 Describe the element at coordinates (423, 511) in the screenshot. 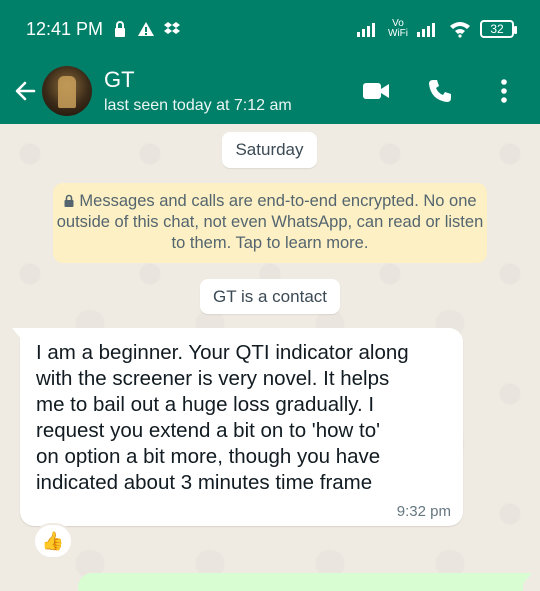

I see `message-time: 9:32 pm` at that location.